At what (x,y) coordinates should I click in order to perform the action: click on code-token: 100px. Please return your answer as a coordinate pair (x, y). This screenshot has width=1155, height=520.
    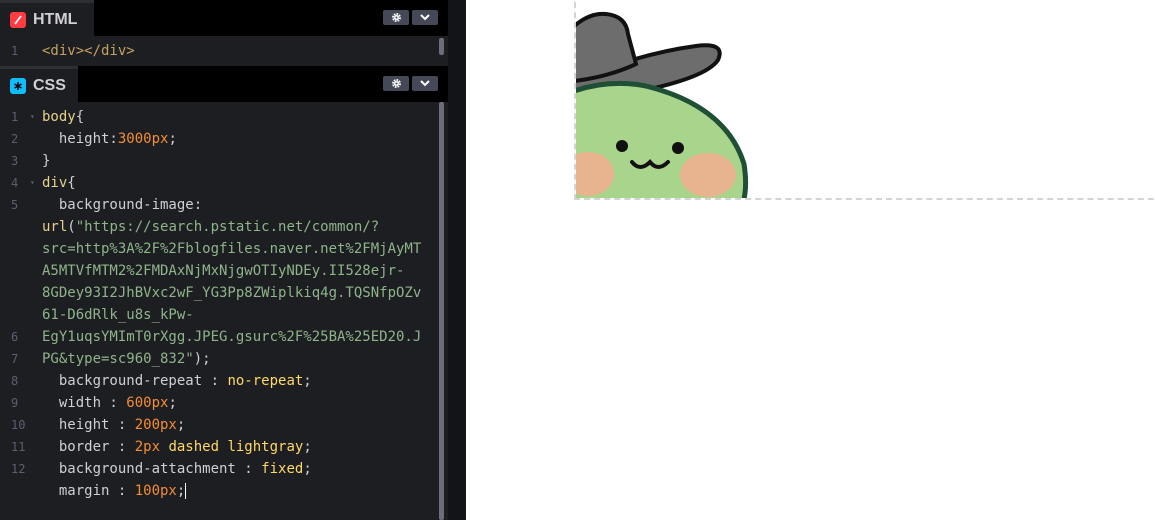
    Looking at the image, I should click on (155, 491).